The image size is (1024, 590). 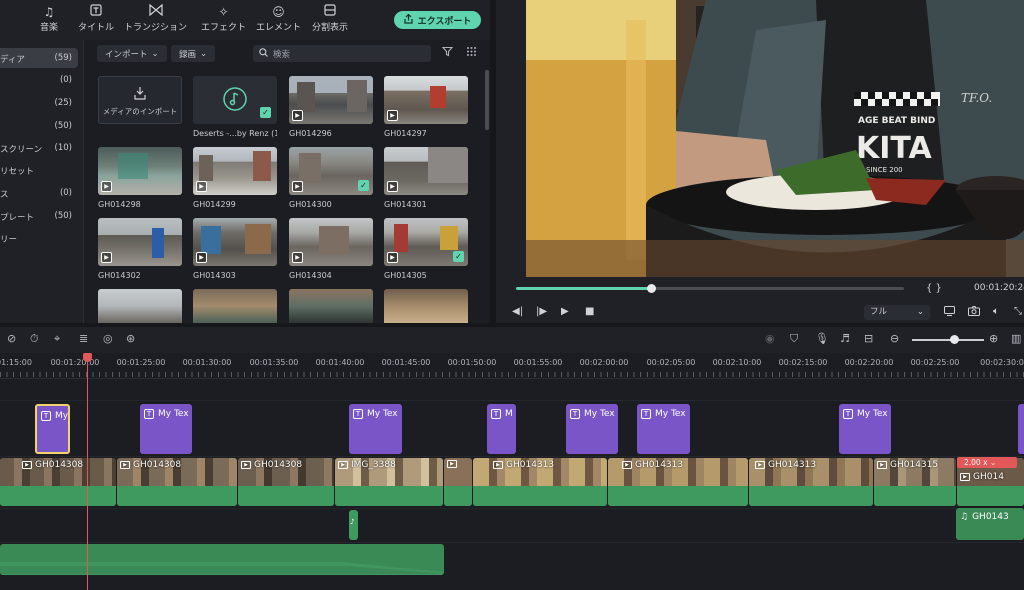 What do you see at coordinates (132, 53) in the screenshot?
I see `import-dropdown: インポート ⌄` at bounding box center [132, 53].